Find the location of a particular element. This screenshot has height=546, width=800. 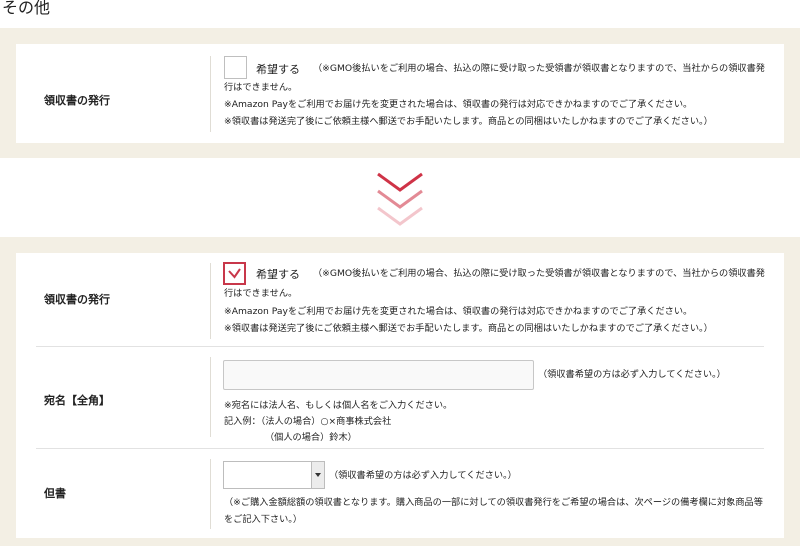

receipt-checkbox-unchecked is located at coordinates (235, 67).